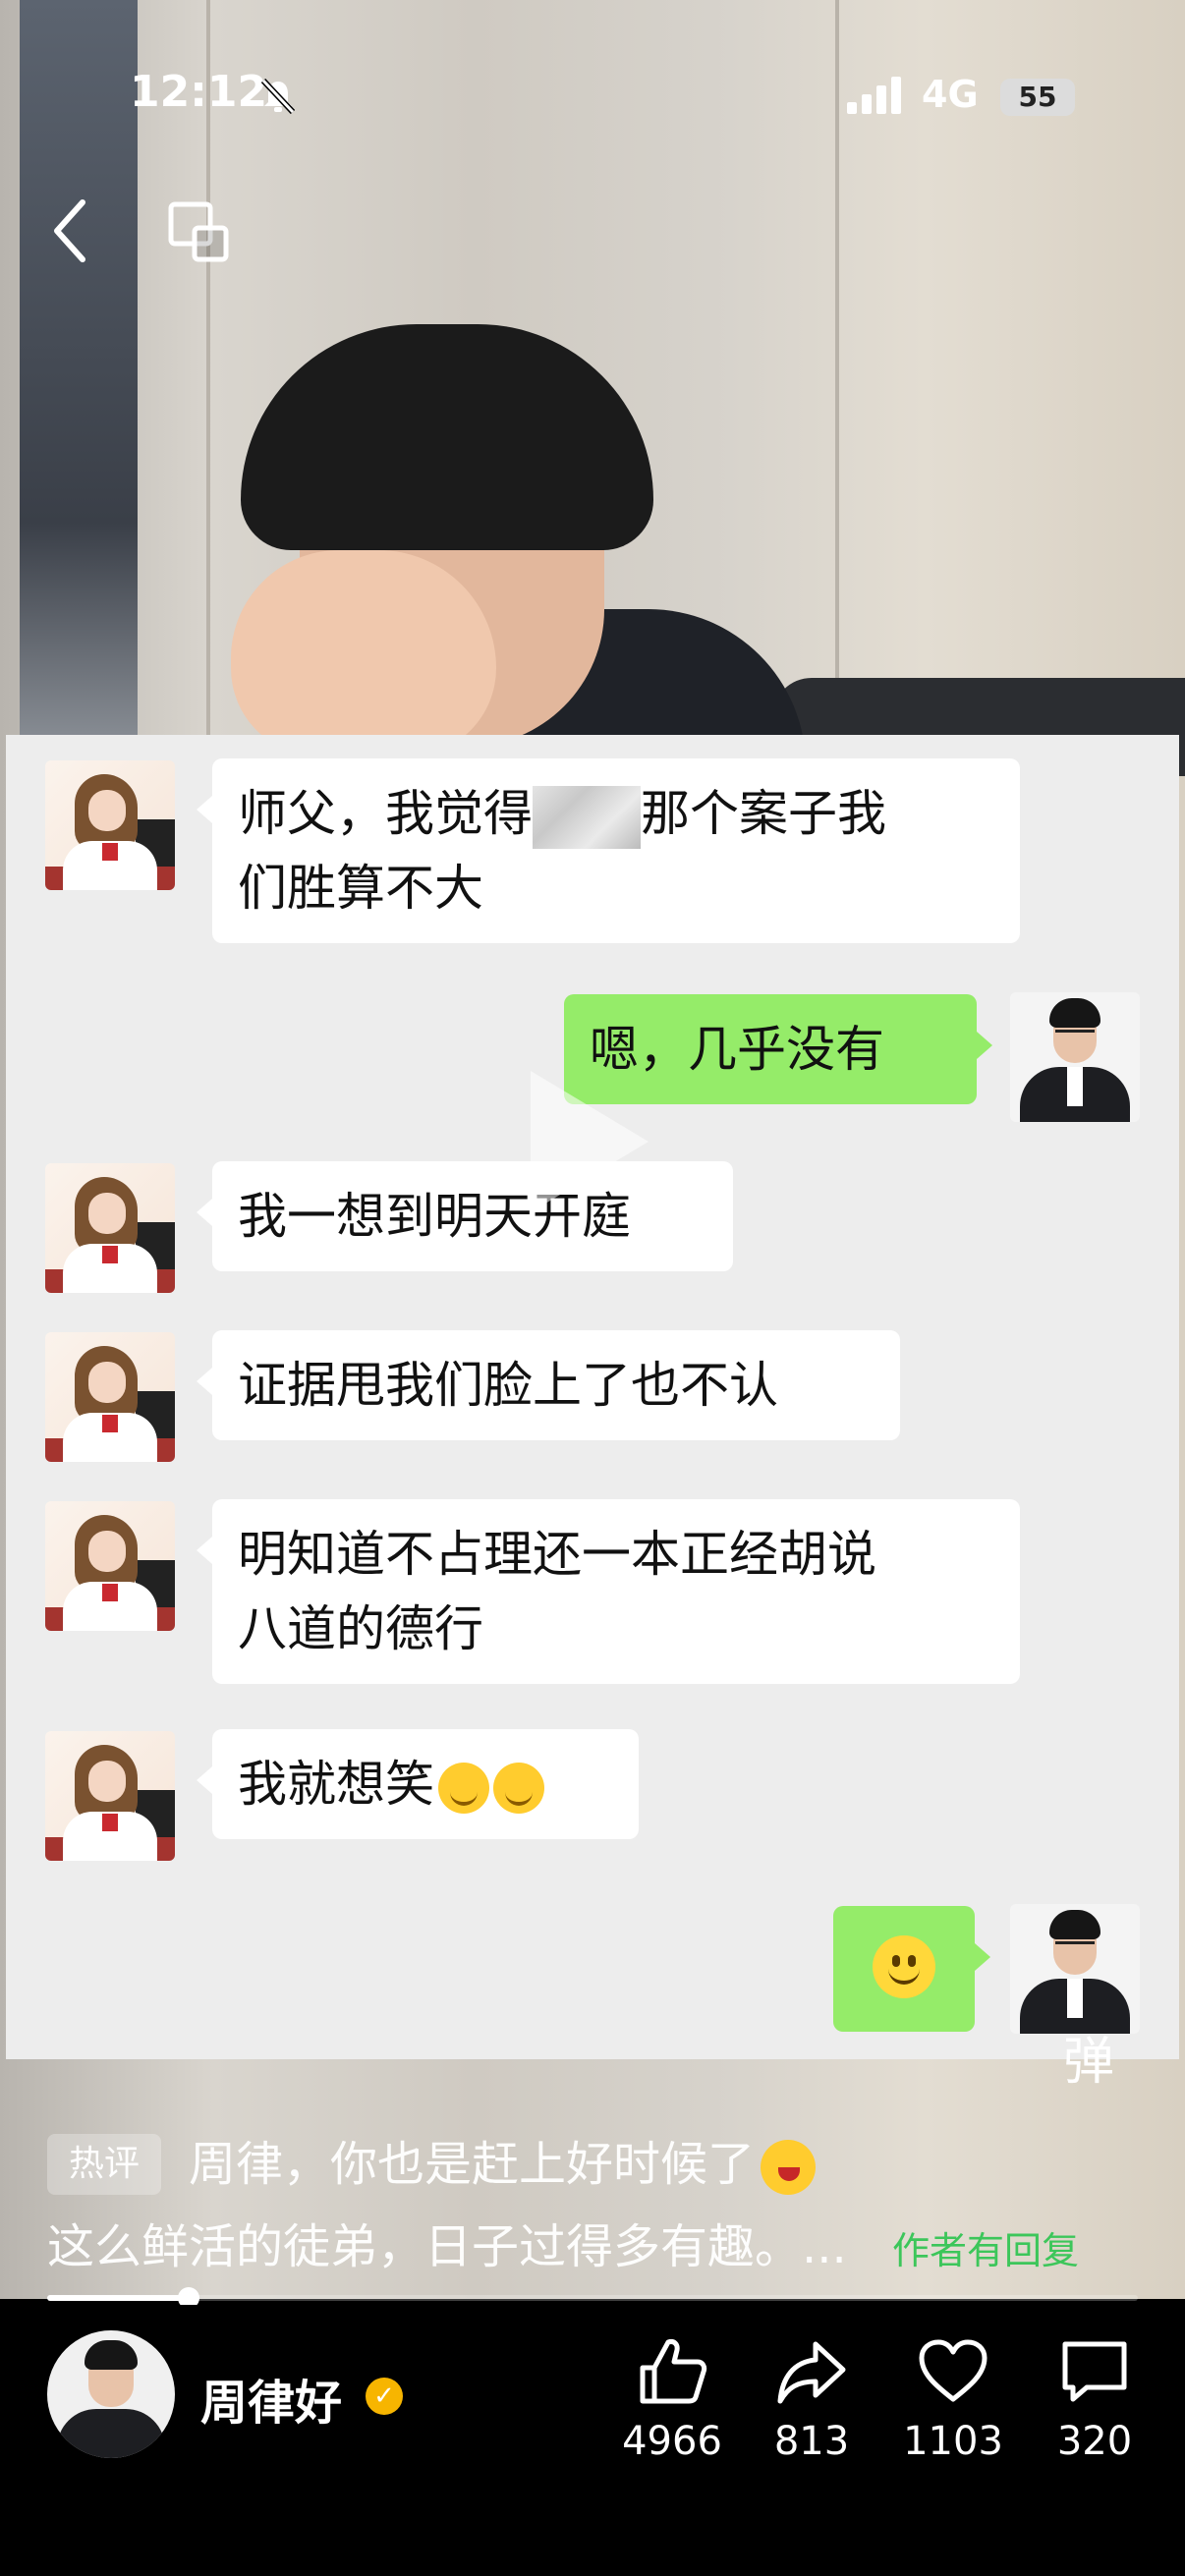  What do you see at coordinates (68, 230) in the screenshot?
I see `back-arrow-icon` at bounding box center [68, 230].